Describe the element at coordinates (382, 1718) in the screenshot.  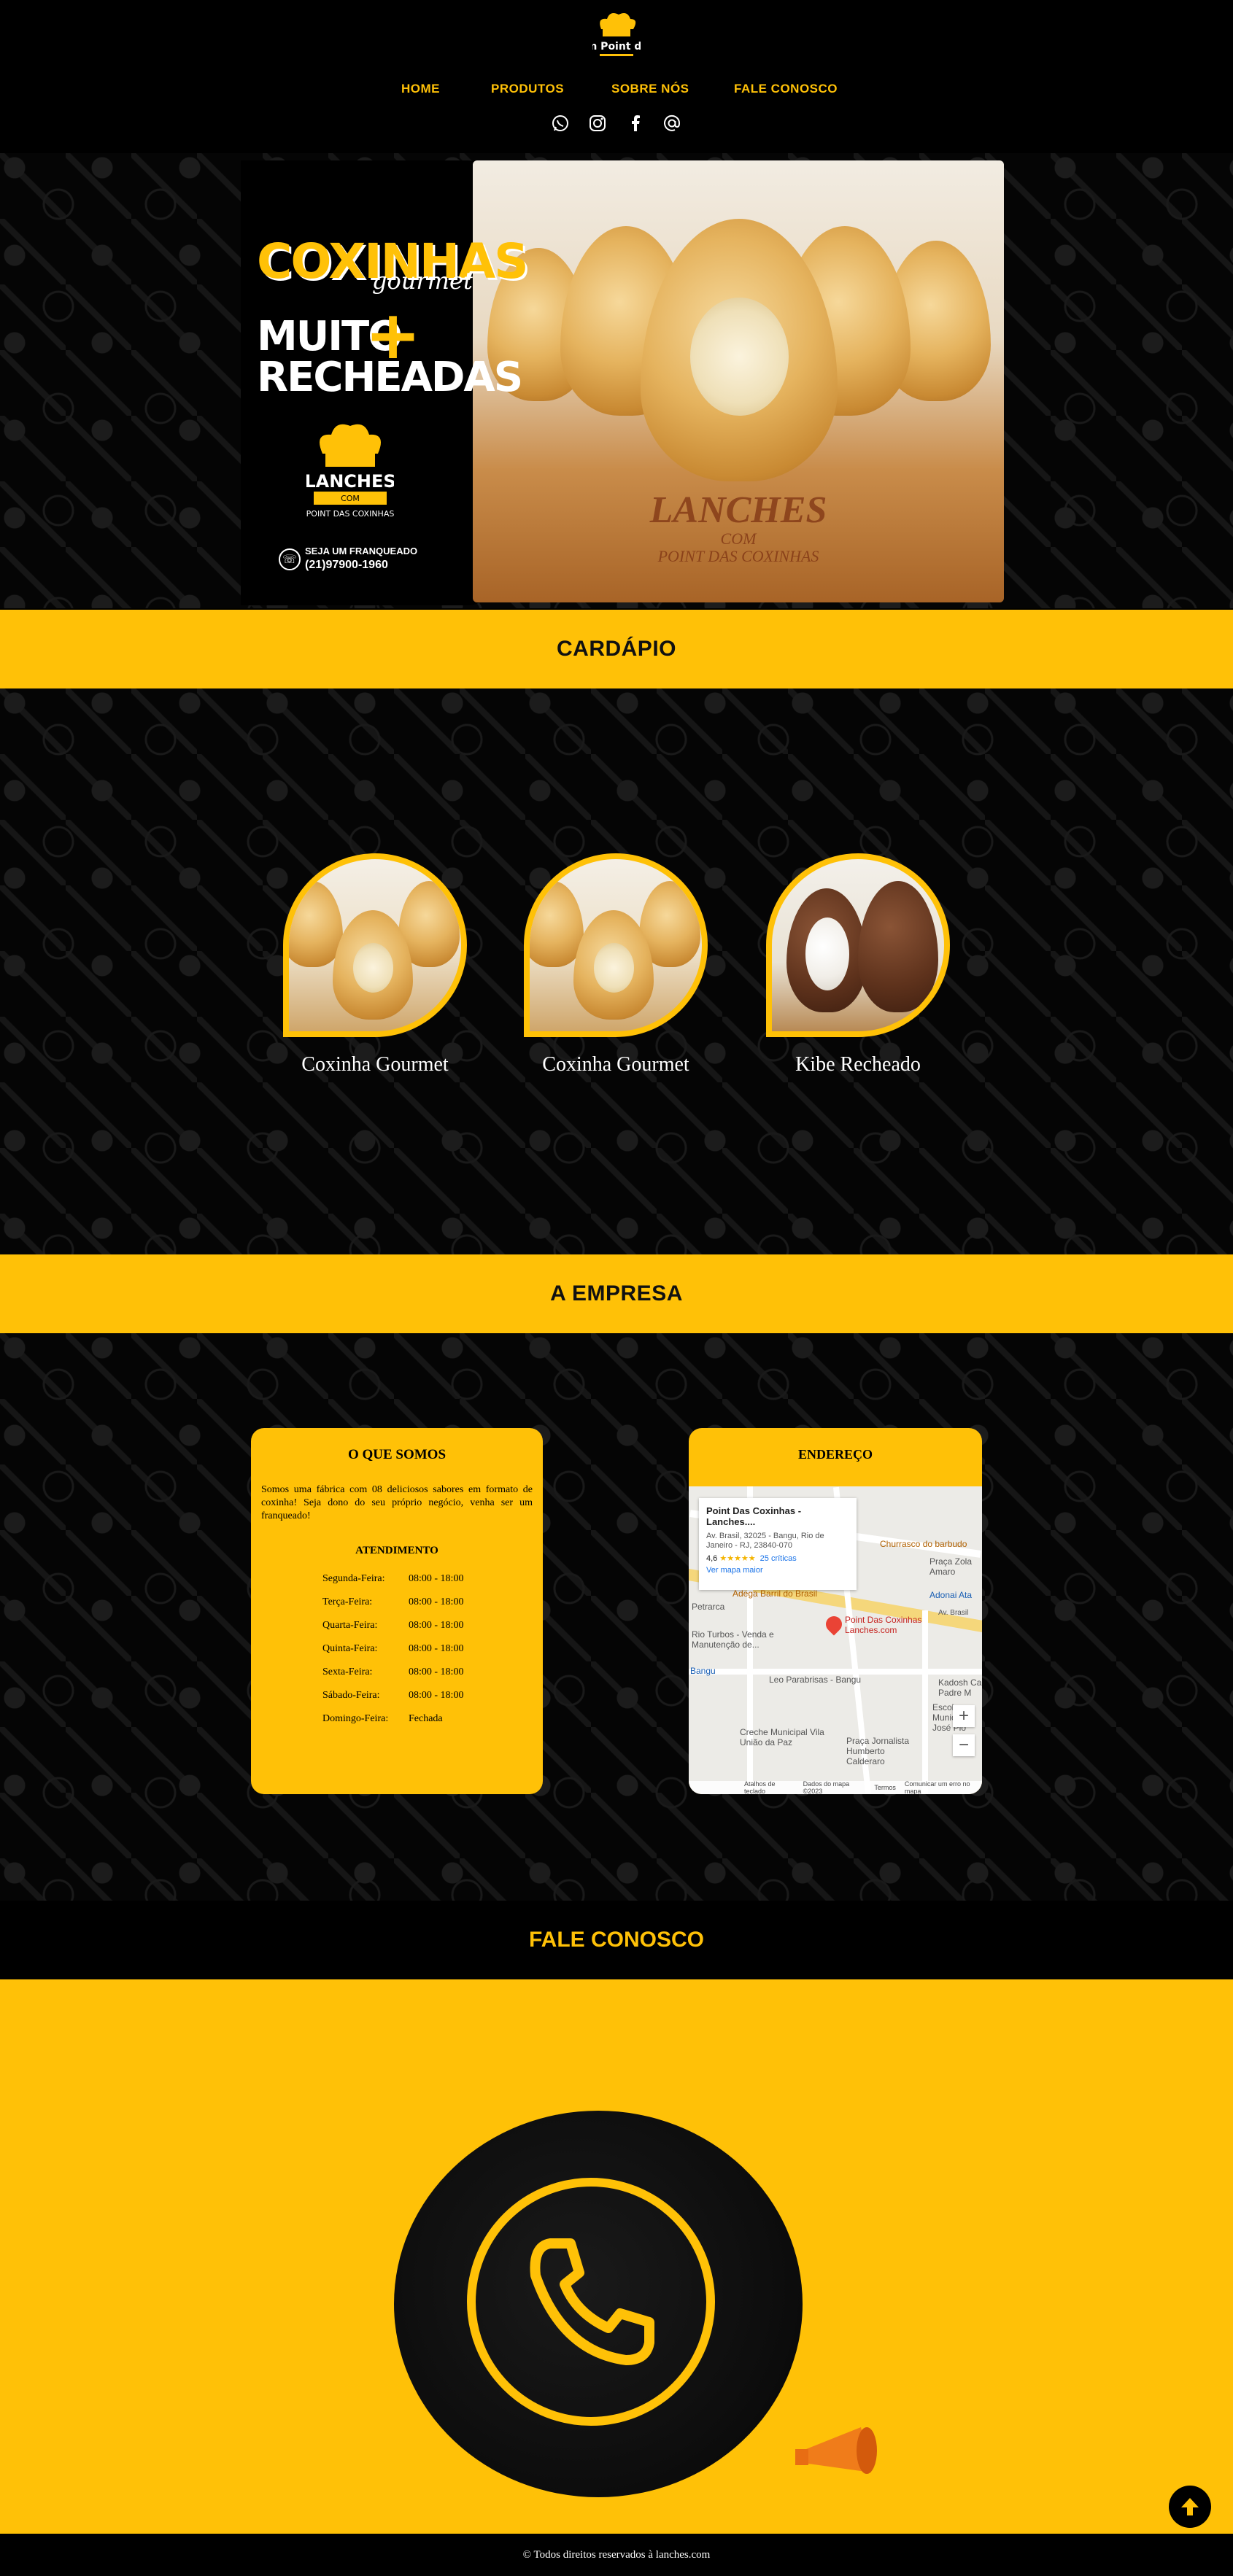
I see `hours-row: Domingo-Feira: Fechada` at that location.